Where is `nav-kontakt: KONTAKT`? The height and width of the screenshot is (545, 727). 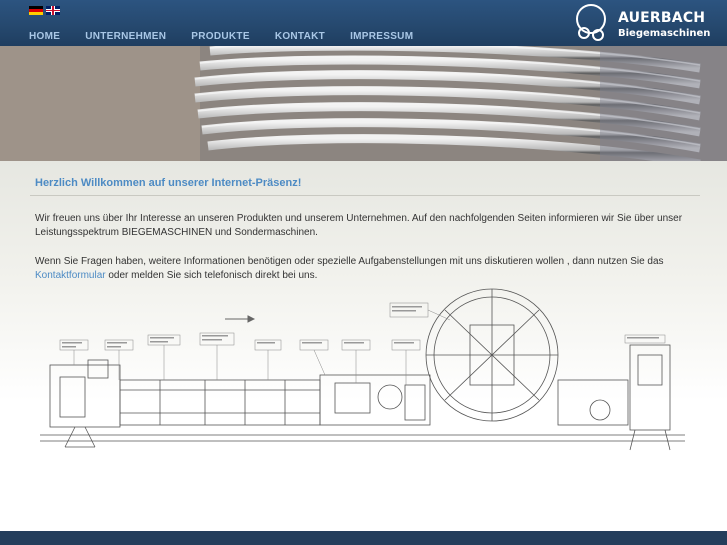 nav-kontakt: KONTAKT is located at coordinates (300, 36).